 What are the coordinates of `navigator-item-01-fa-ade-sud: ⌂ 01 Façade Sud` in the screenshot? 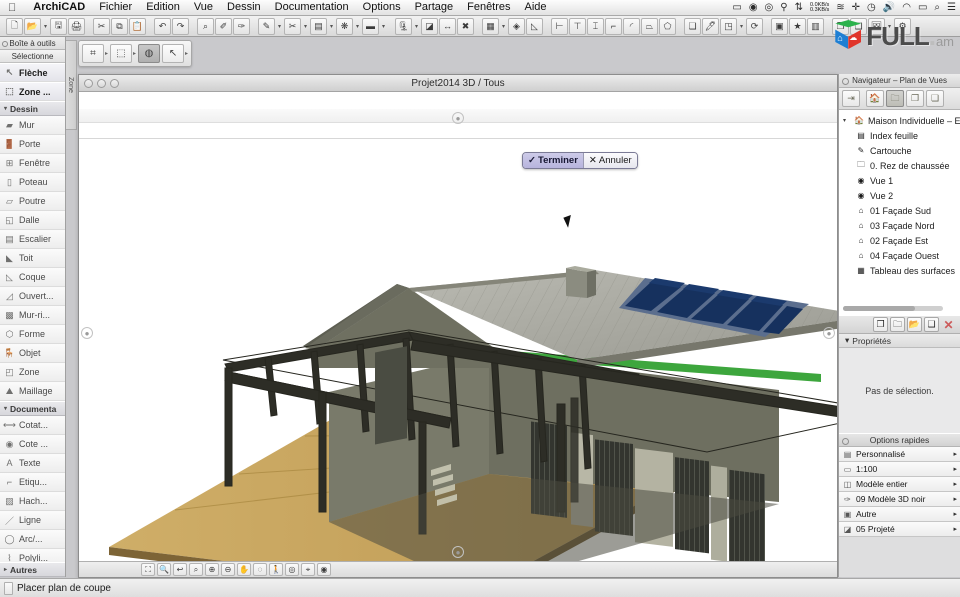 It's located at (899, 210).